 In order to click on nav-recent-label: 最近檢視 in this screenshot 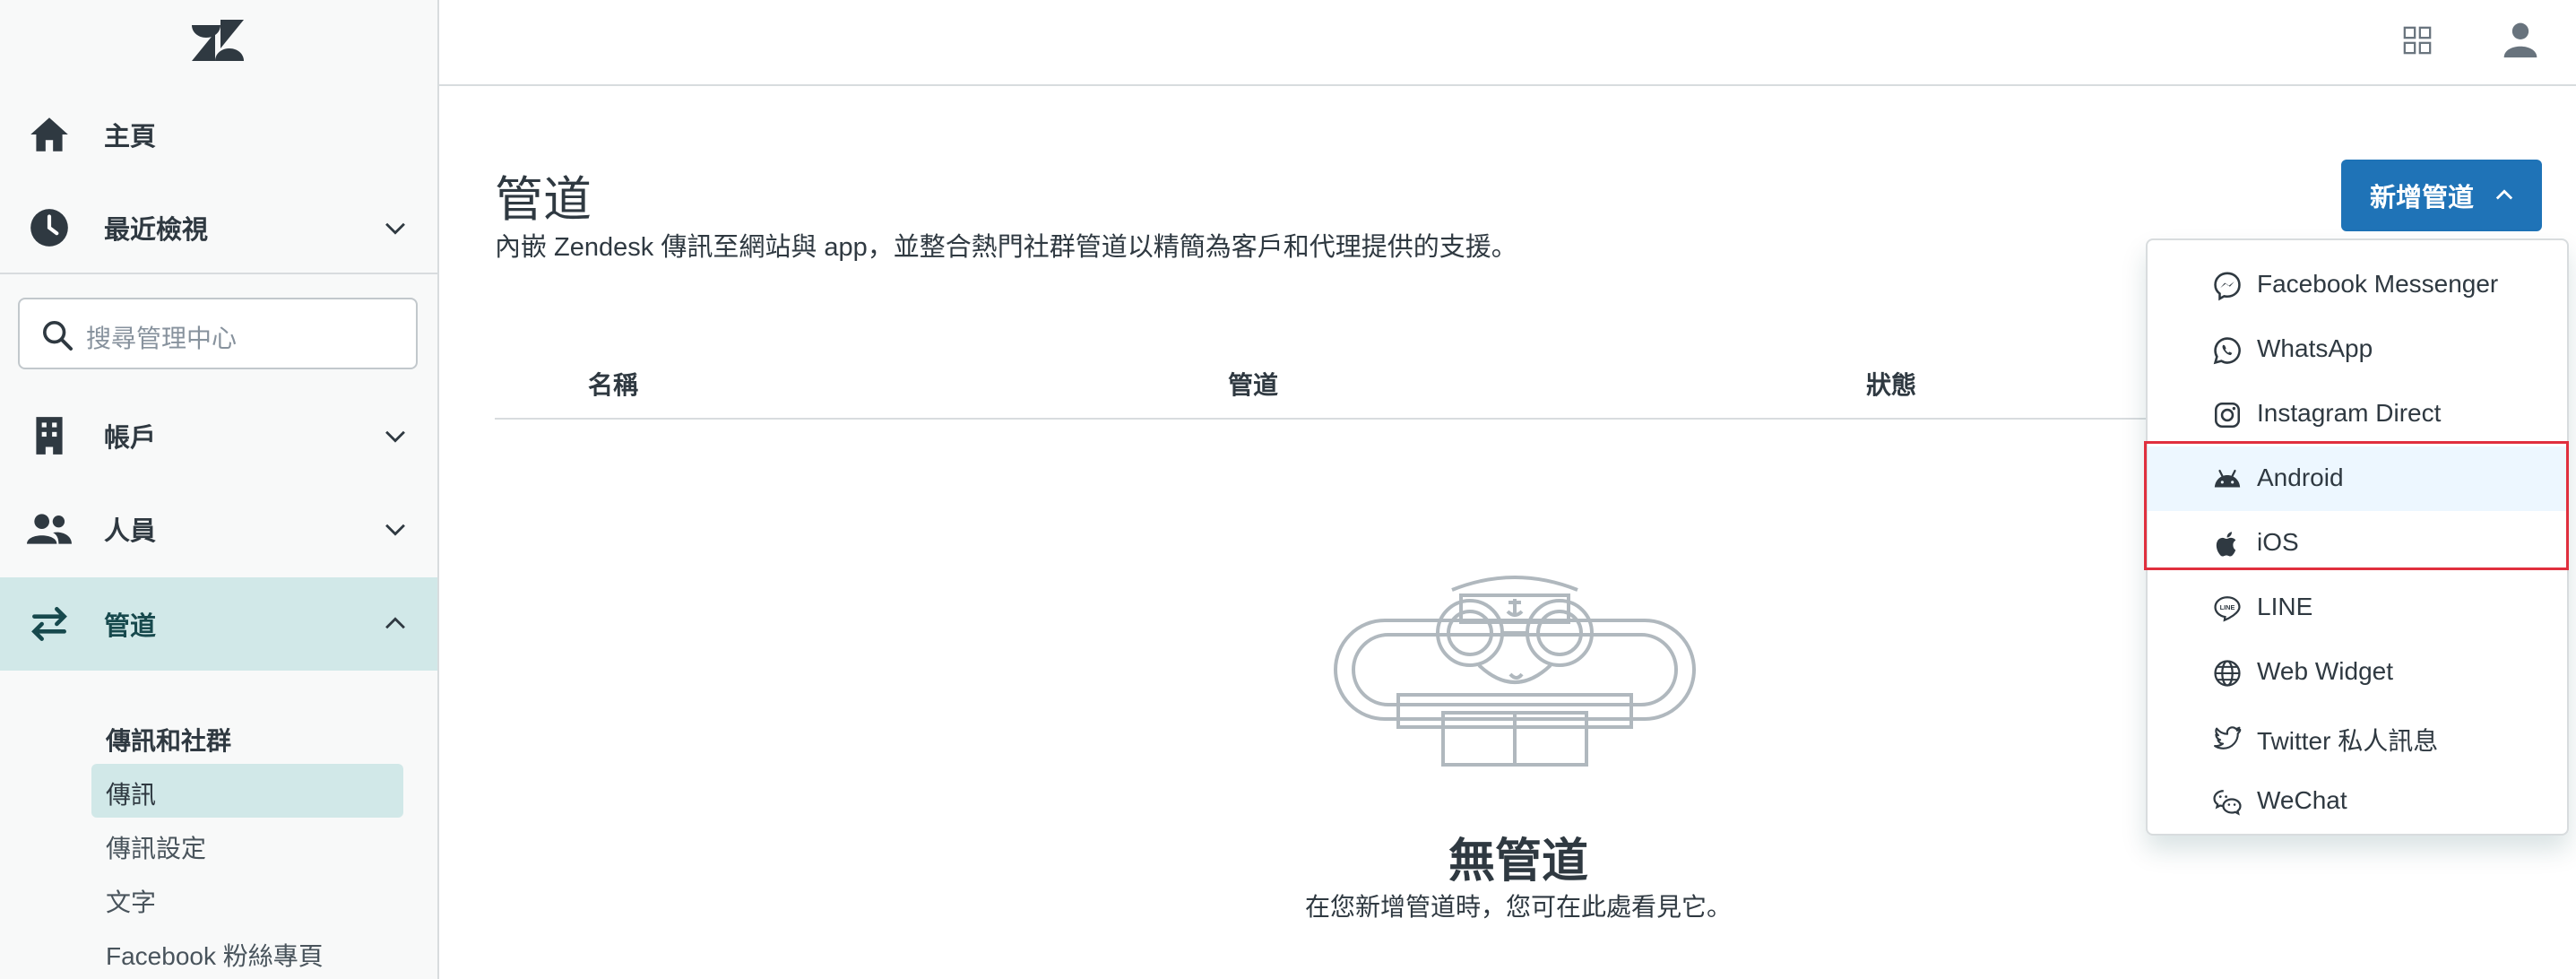, I will do `click(156, 231)`.